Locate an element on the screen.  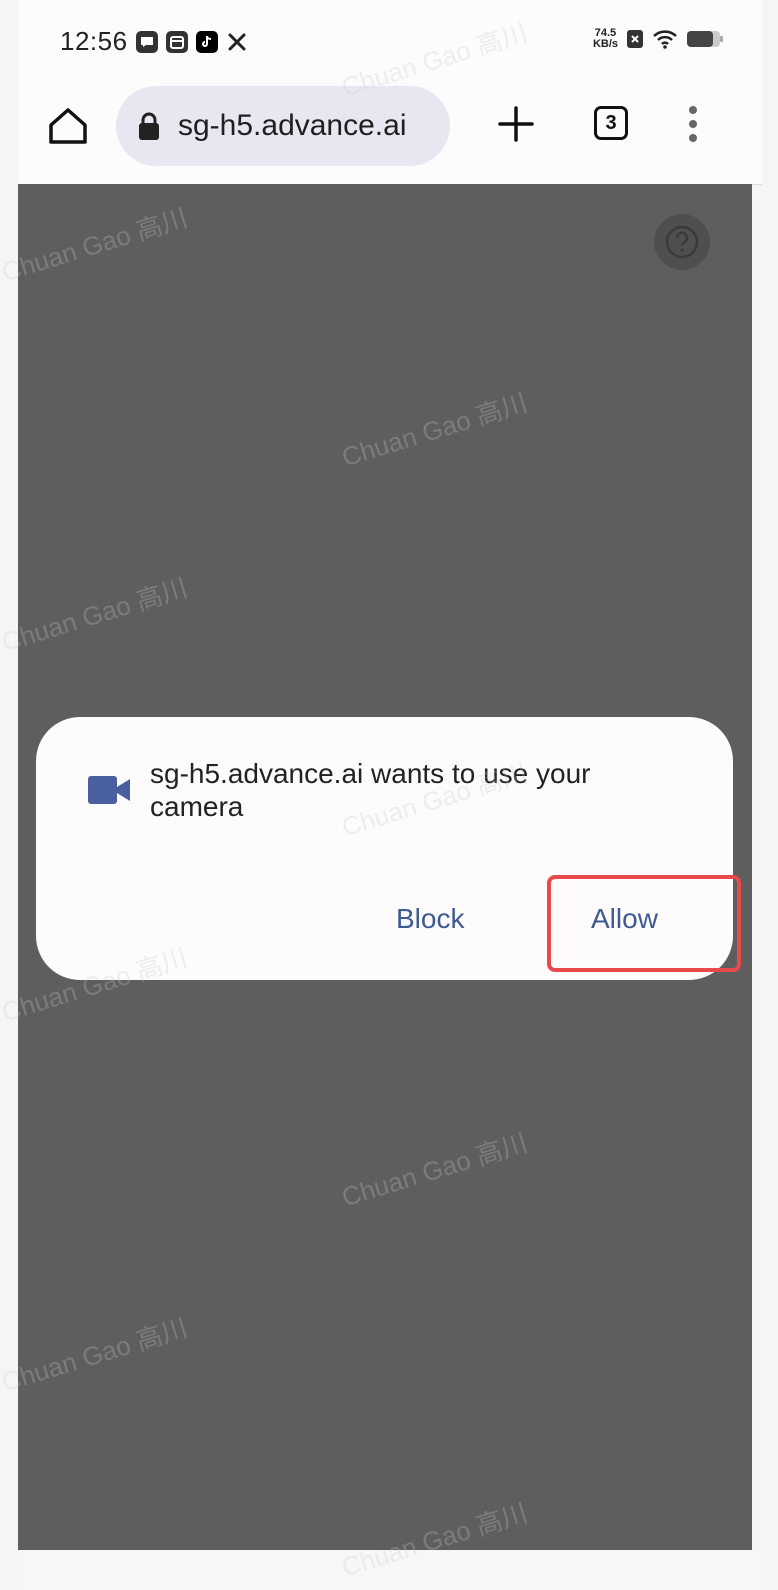
camera-icon is located at coordinates (109, 790).